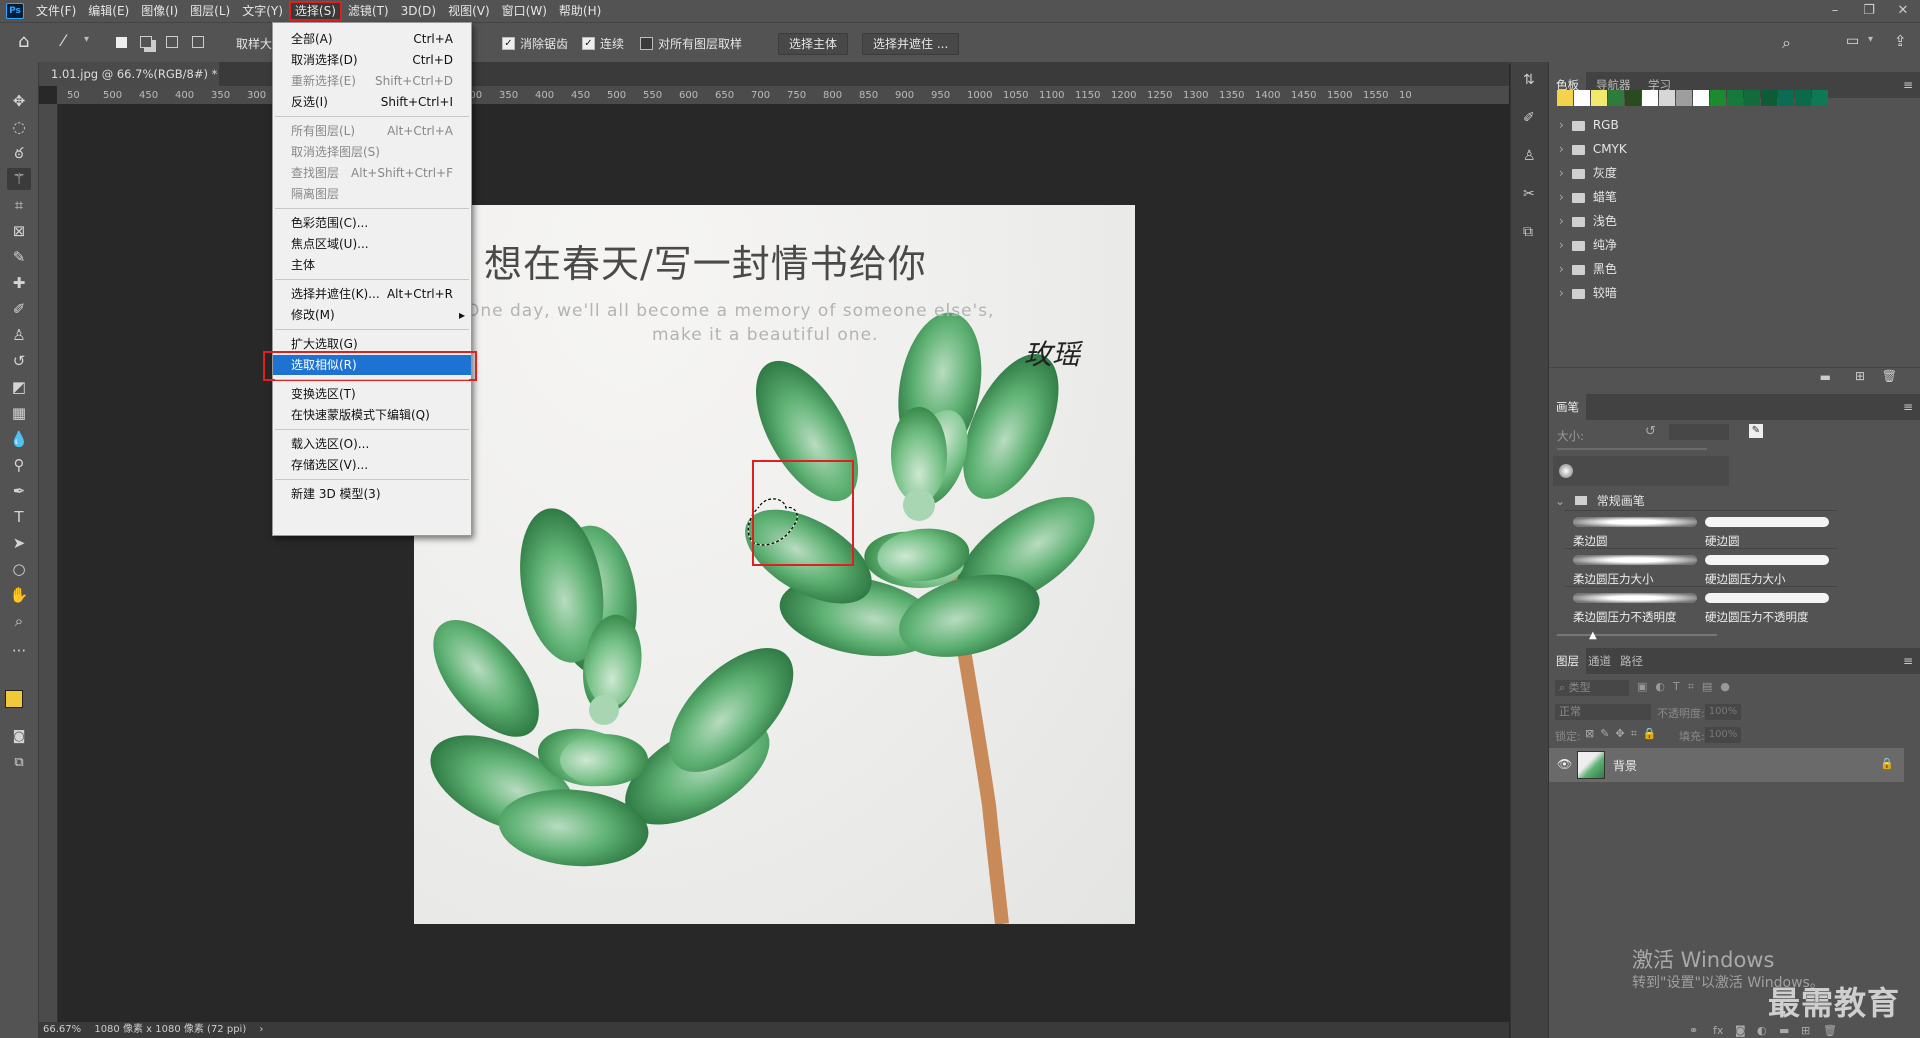 Image resolution: width=1920 pixels, height=1038 pixels. Describe the element at coordinates (372, 81) in the screenshot. I see `select-menu-item: 重新选择(E) Shift+Ctrl+D` at that location.